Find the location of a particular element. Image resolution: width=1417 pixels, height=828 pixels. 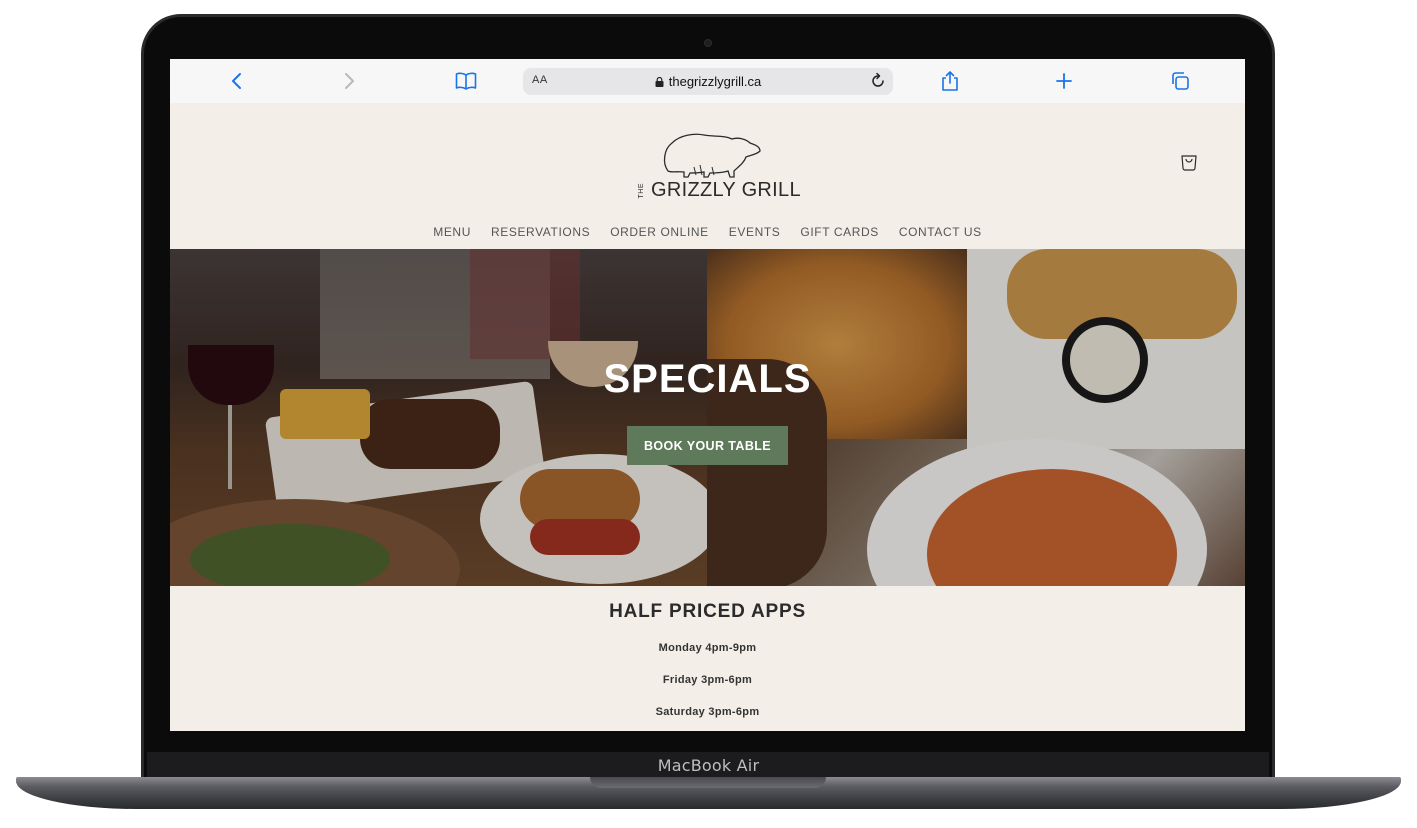

reload-icon is located at coordinates (878, 81).